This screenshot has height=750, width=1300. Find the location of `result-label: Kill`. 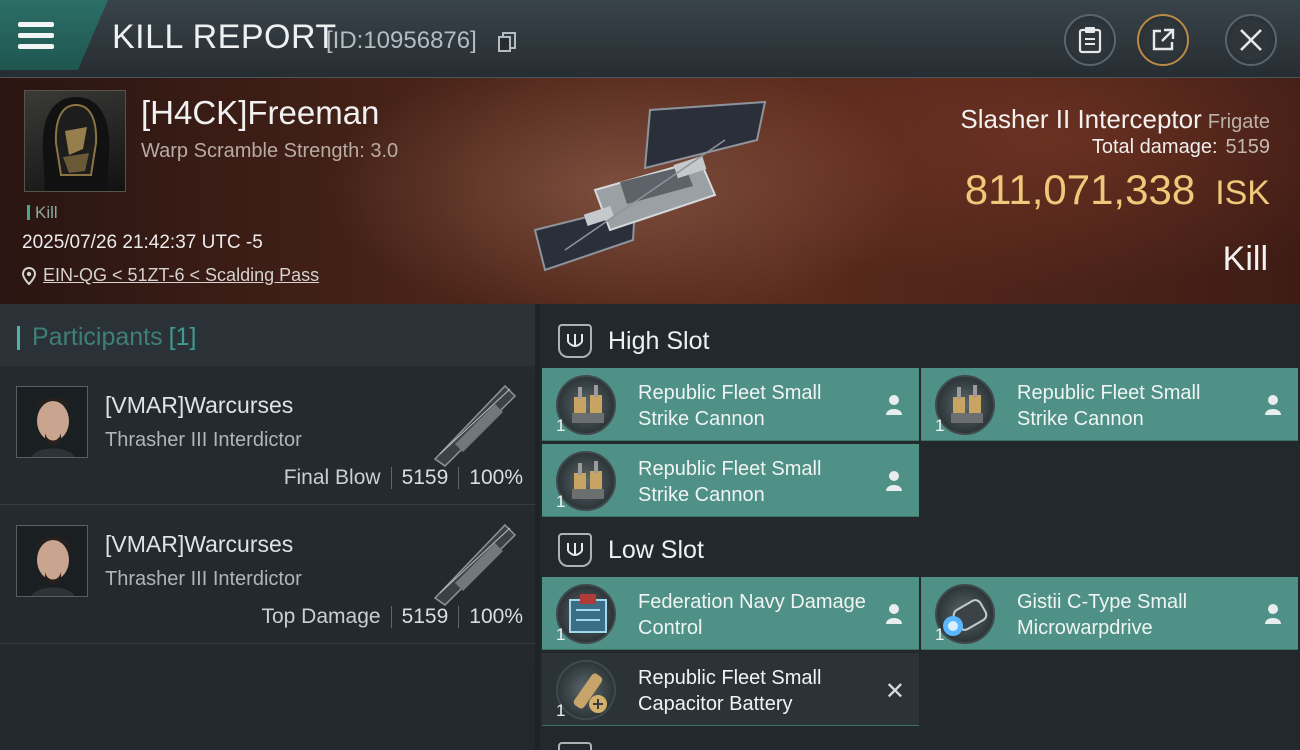

result-label: Kill is located at coordinates (1245, 259).